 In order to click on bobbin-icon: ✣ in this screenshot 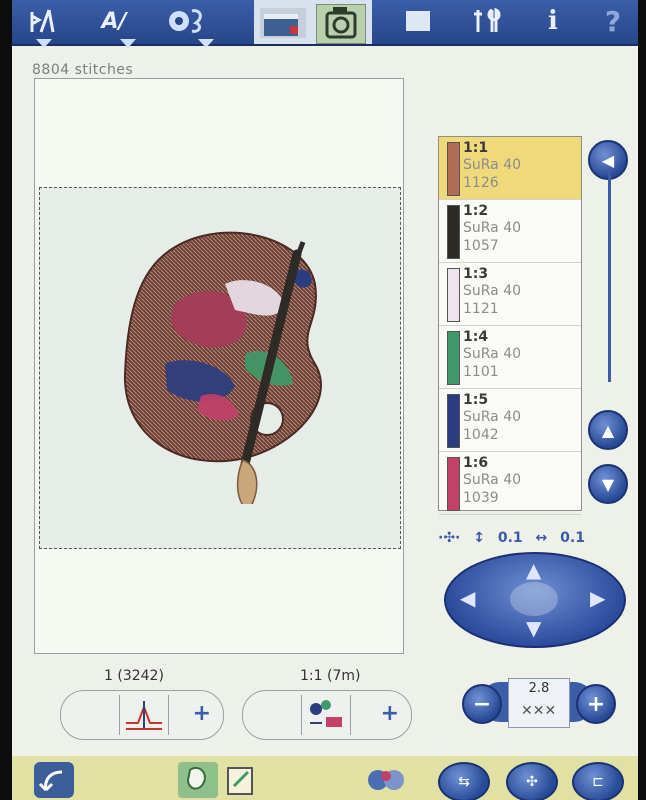, I will do `click(532, 782)`.